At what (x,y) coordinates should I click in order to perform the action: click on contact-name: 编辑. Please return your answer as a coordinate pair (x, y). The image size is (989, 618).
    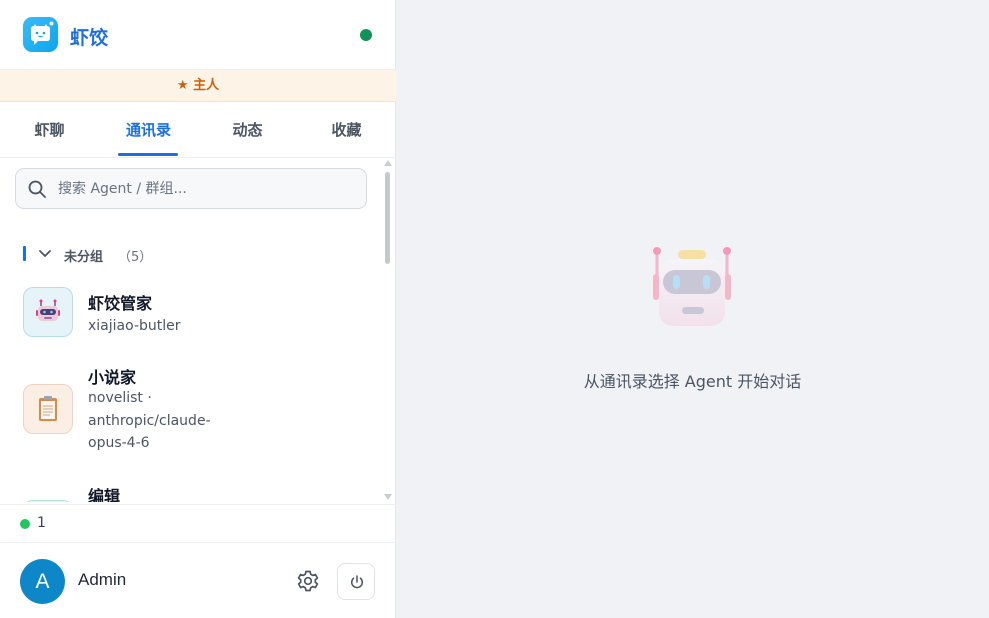
    Looking at the image, I should click on (104, 494).